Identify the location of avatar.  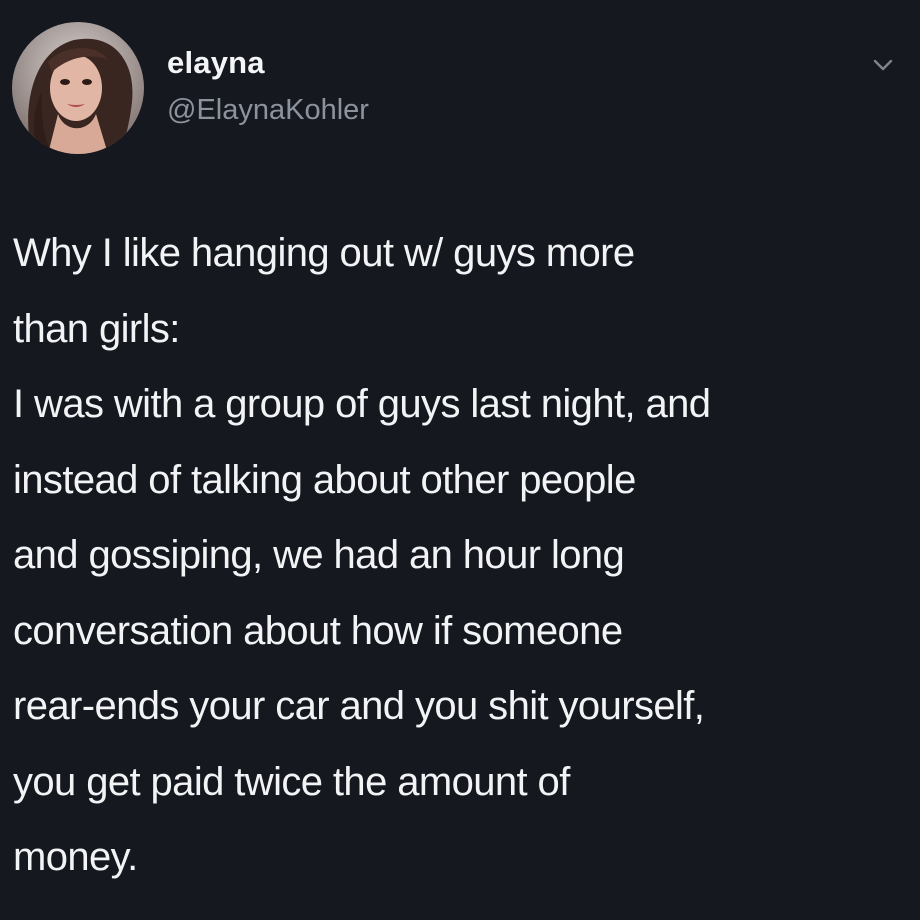
(78, 88).